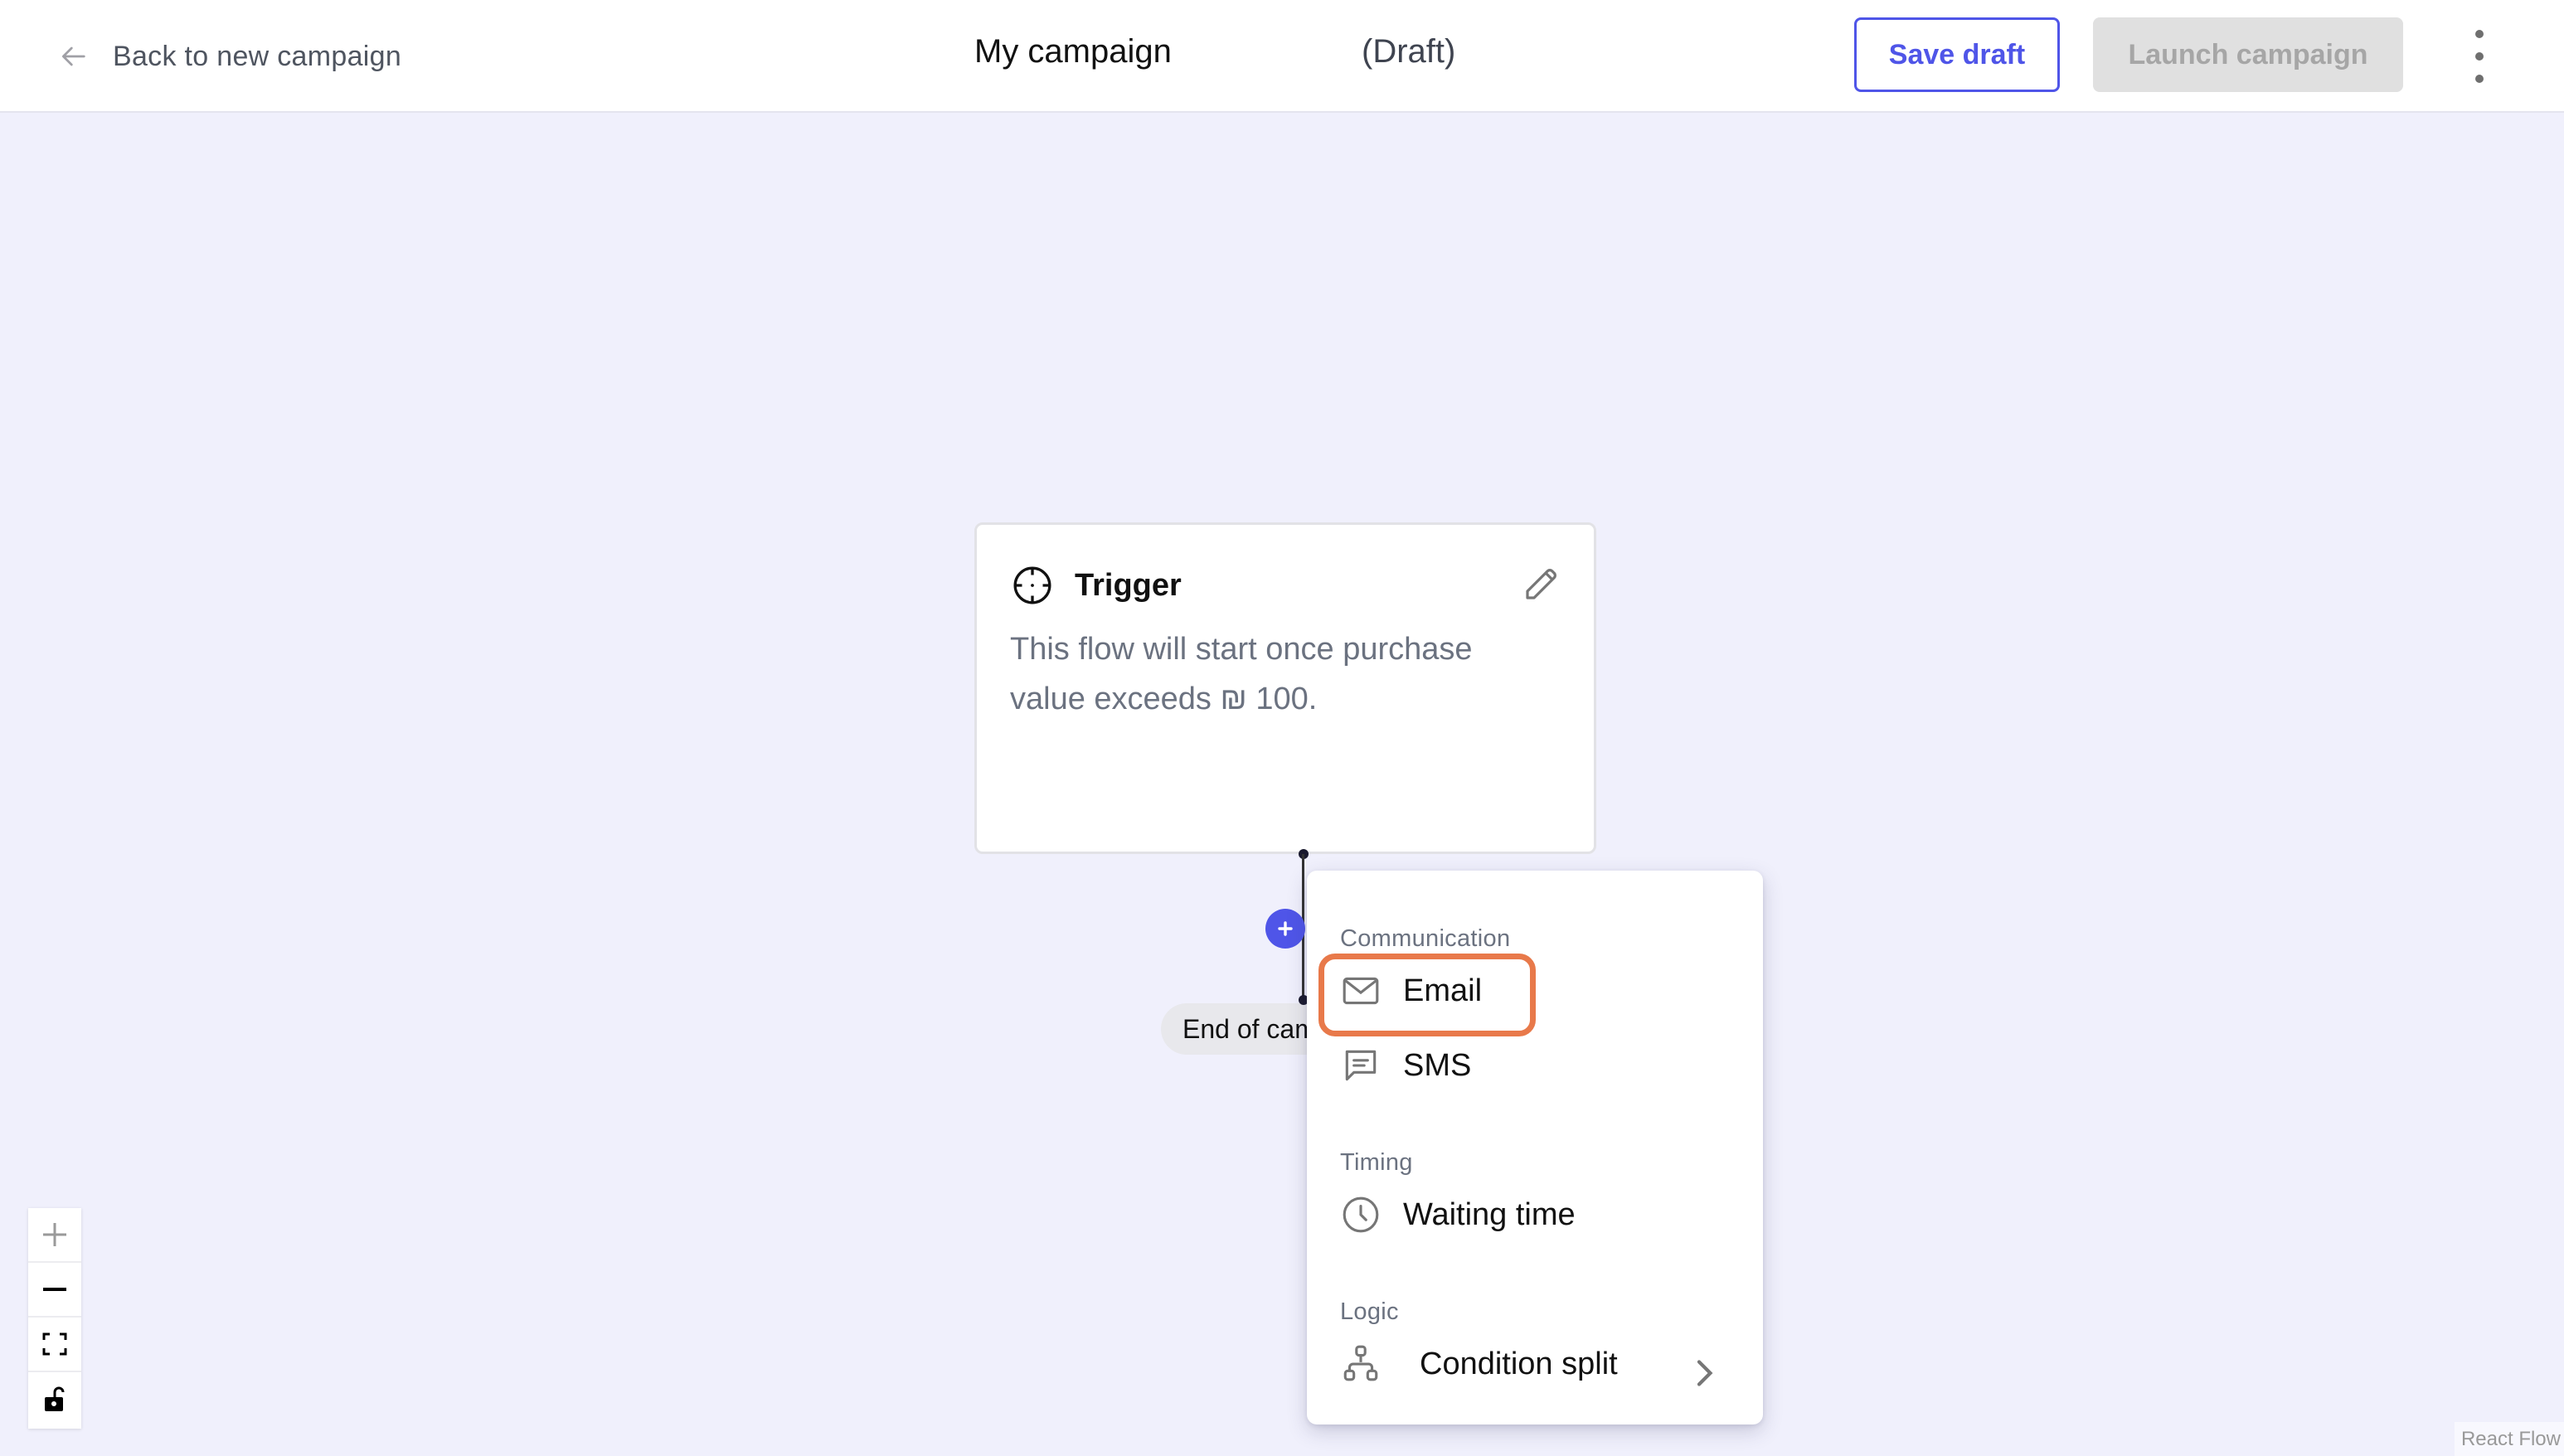 The image size is (2564, 1456). I want to click on fit-view-icon, so click(54, 1344).